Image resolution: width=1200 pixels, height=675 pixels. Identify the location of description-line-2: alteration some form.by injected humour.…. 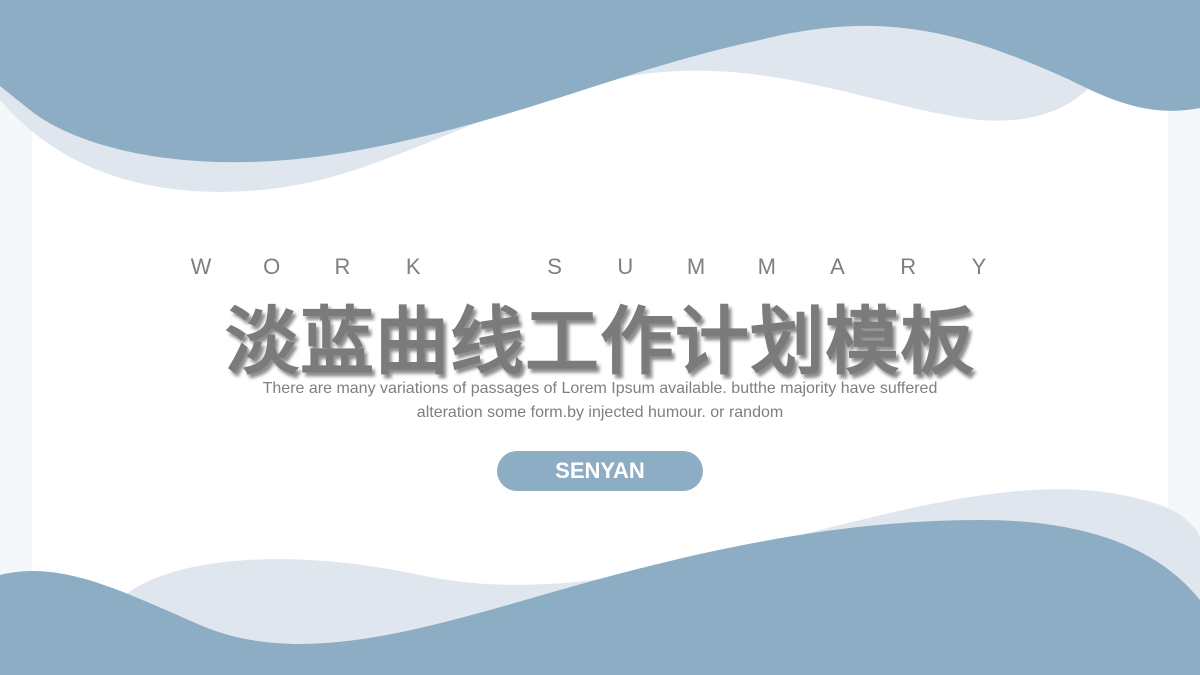
(600, 412).